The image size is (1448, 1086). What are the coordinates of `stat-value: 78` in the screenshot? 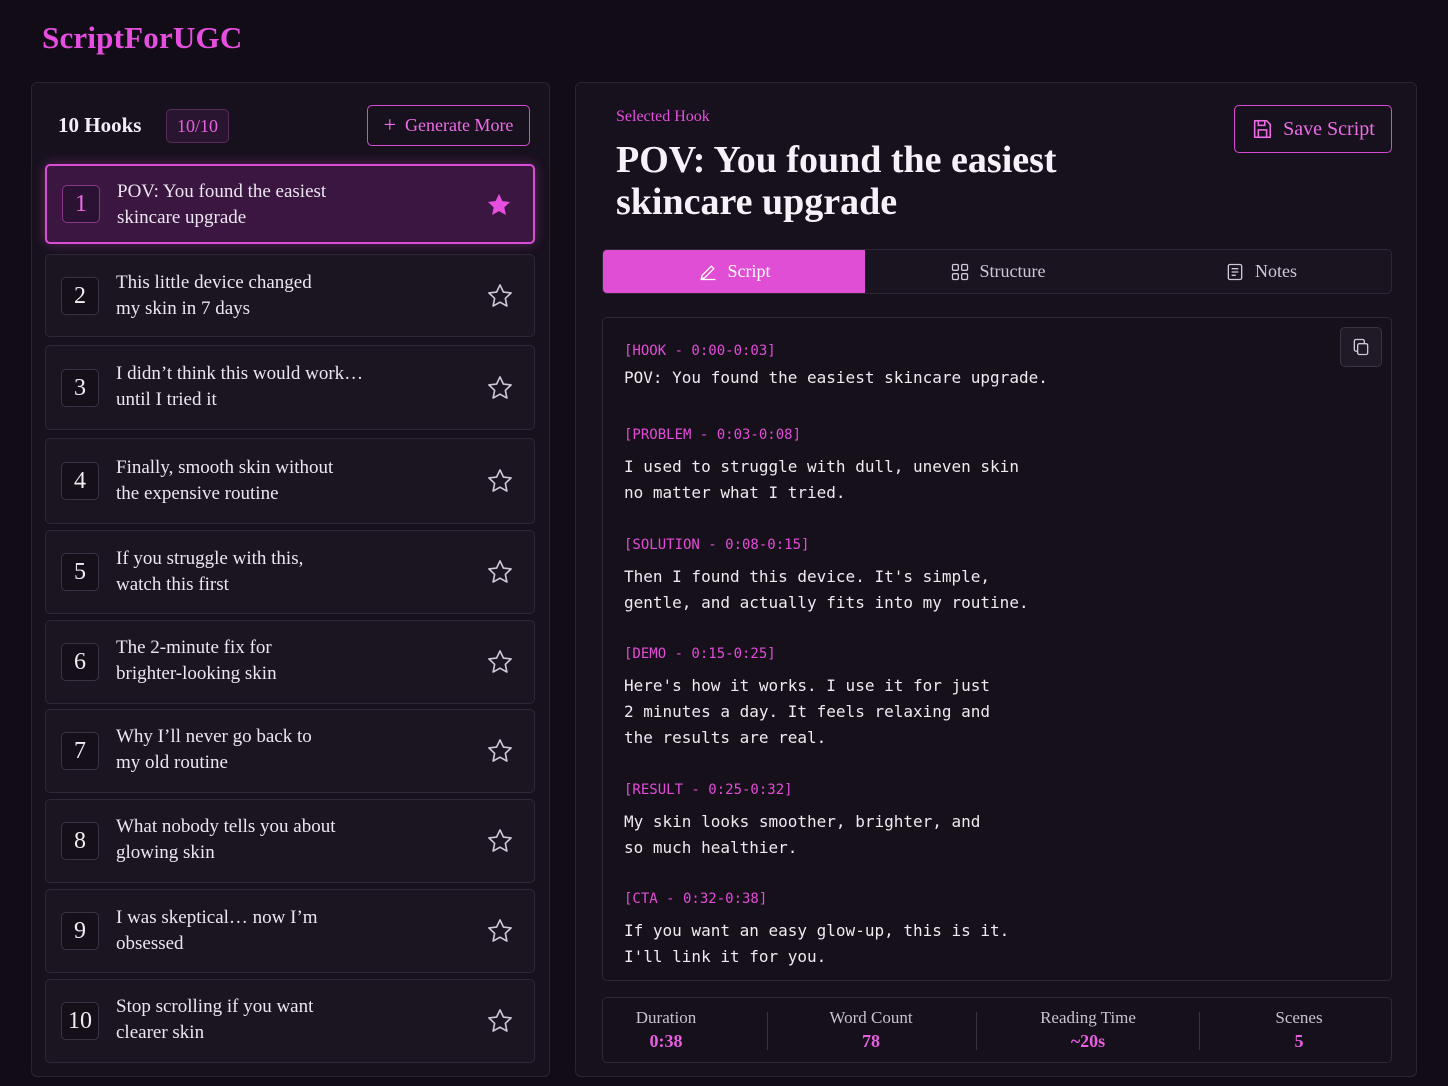 It's located at (871, 1041).